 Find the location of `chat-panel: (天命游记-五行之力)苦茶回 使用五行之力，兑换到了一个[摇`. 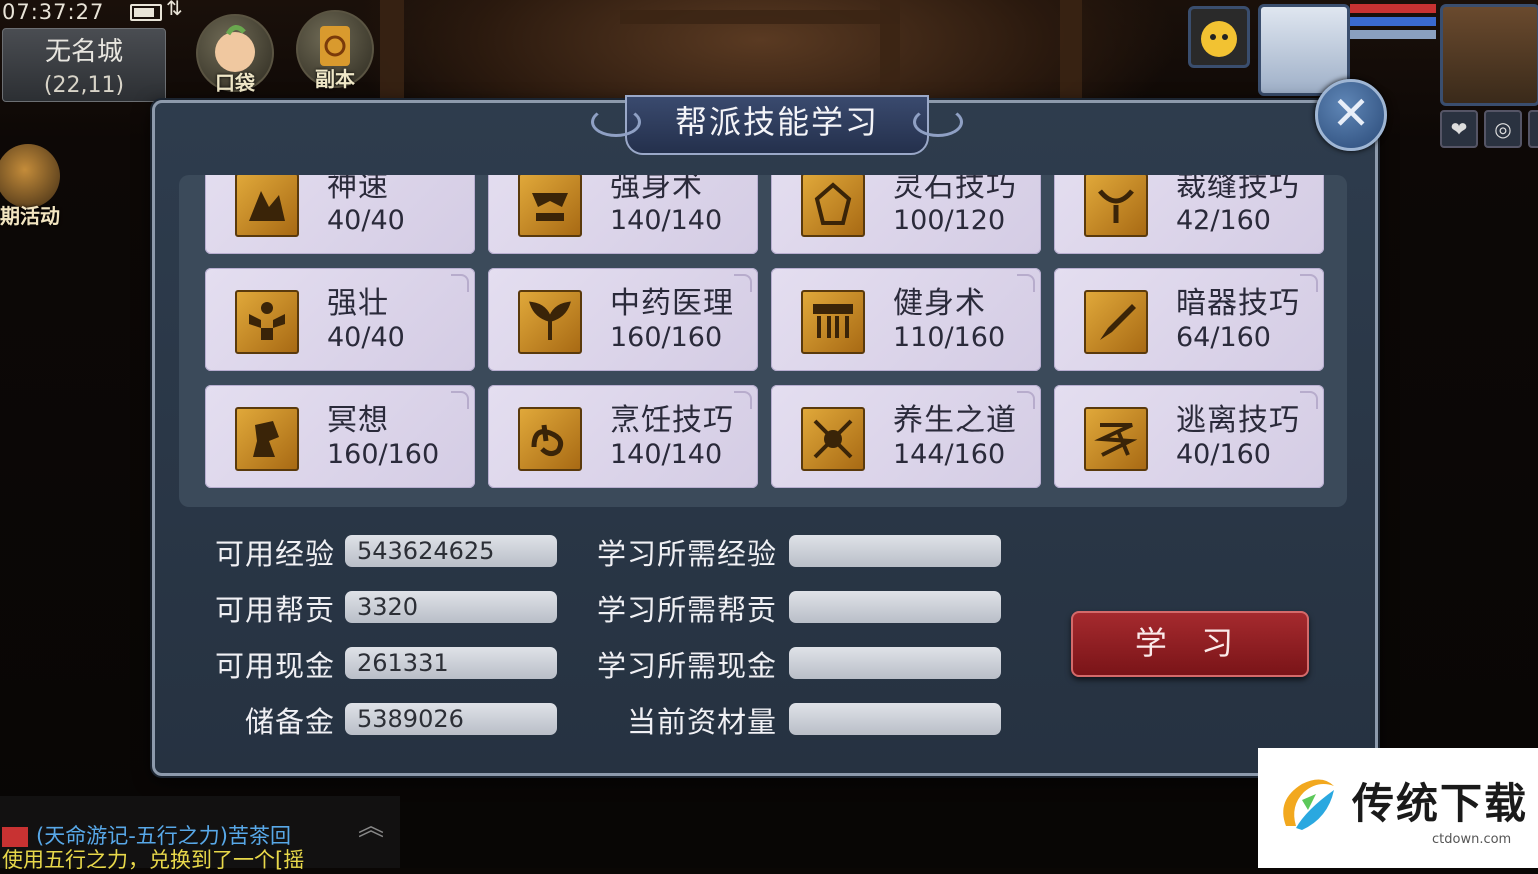

chat-panel: (天命游记-五行之力)苦茶回 使用五行之力，兑换到了一个[摇 is located at coordinates (200, 834).